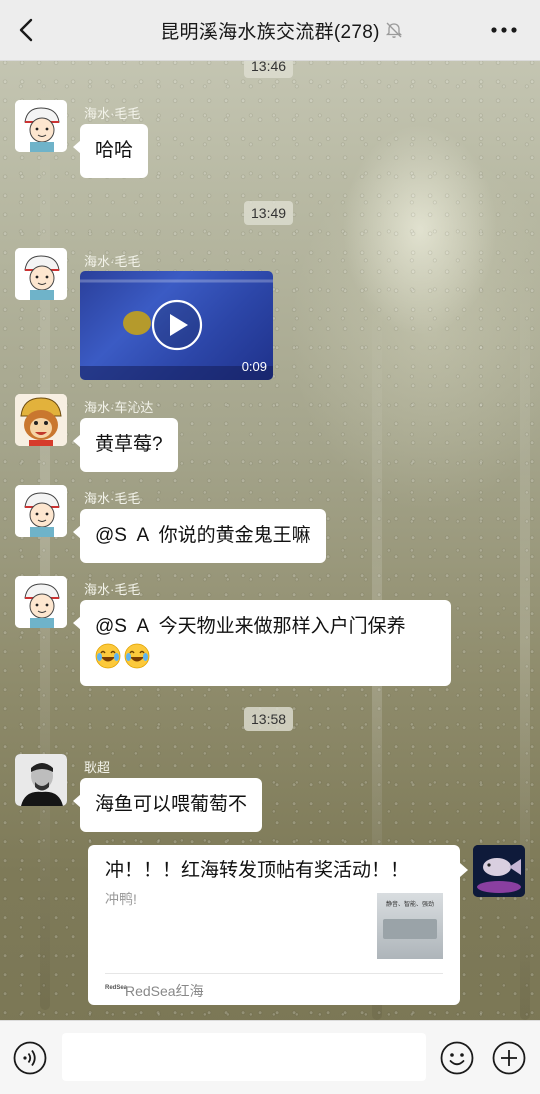  What do you see at coordinates (30, 1058) in the screenshot?
I see `voice-icon` at bounding box center [30, 1058].